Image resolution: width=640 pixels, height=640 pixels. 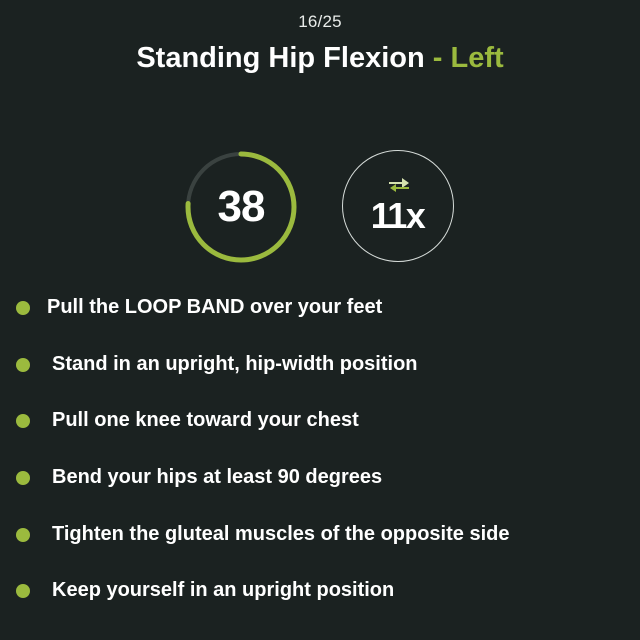 I want to click on exercise-title: Standing Hip Flexion - Left, so click(x=320, y=58).